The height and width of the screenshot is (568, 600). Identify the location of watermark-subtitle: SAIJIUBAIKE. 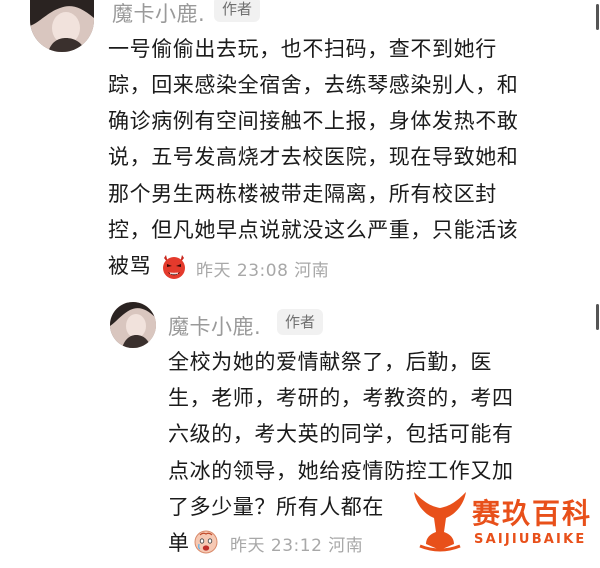
(530, 539).